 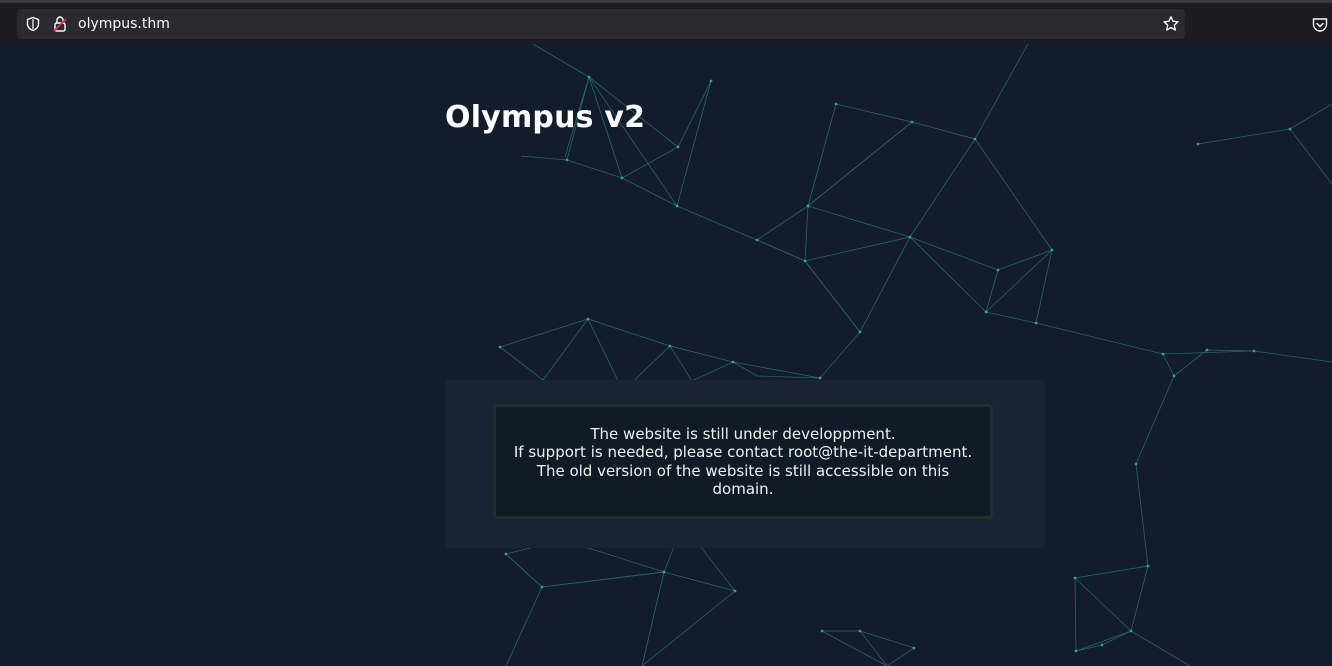 What do you see at coordinates (1320, 25) in the screenshot?
I see `pocket-icon` at bounding box center [1320, 25].